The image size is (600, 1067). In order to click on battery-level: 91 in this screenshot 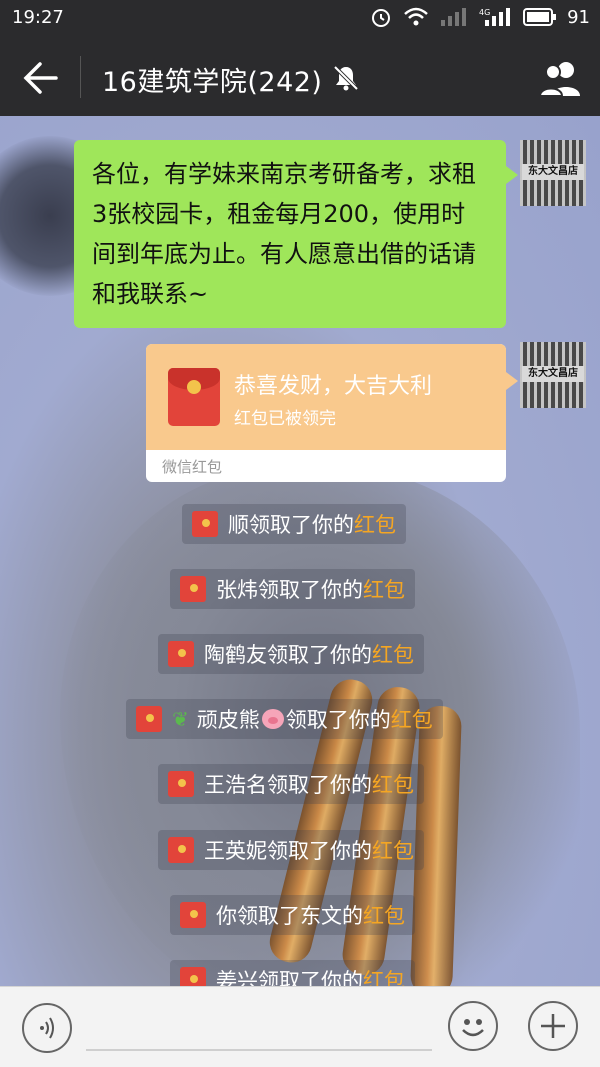, I will do `click(578, 17)`.